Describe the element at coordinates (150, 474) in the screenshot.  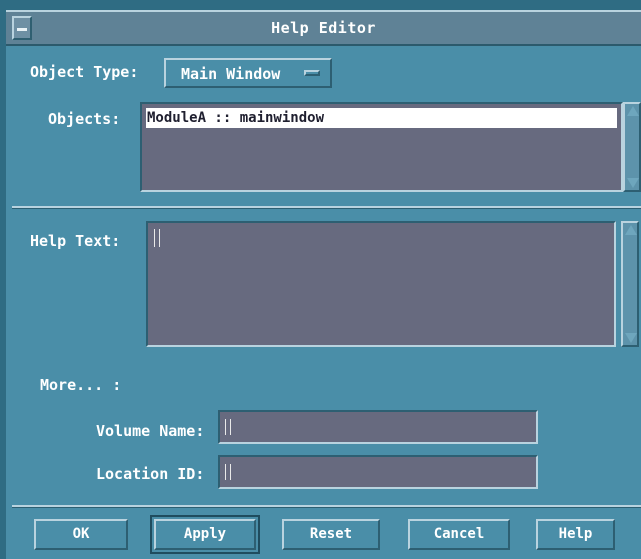
I see `location-id-label: Location ID:` at that location.